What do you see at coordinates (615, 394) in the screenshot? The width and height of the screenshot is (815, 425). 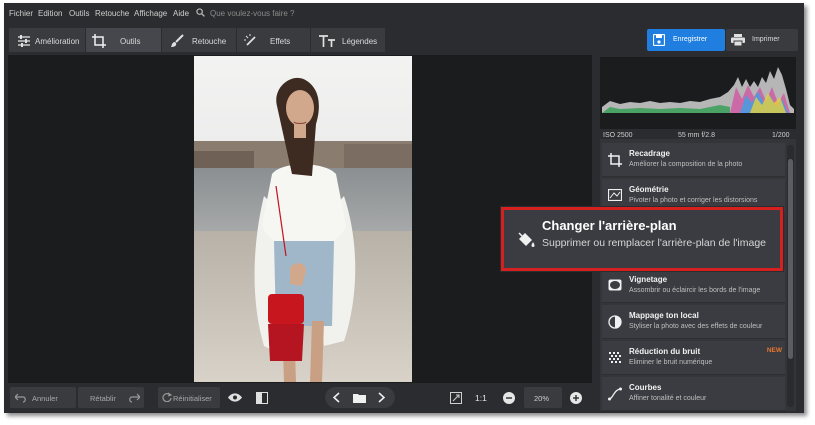 I see `curves-icon` at bounding box center [615, 394].